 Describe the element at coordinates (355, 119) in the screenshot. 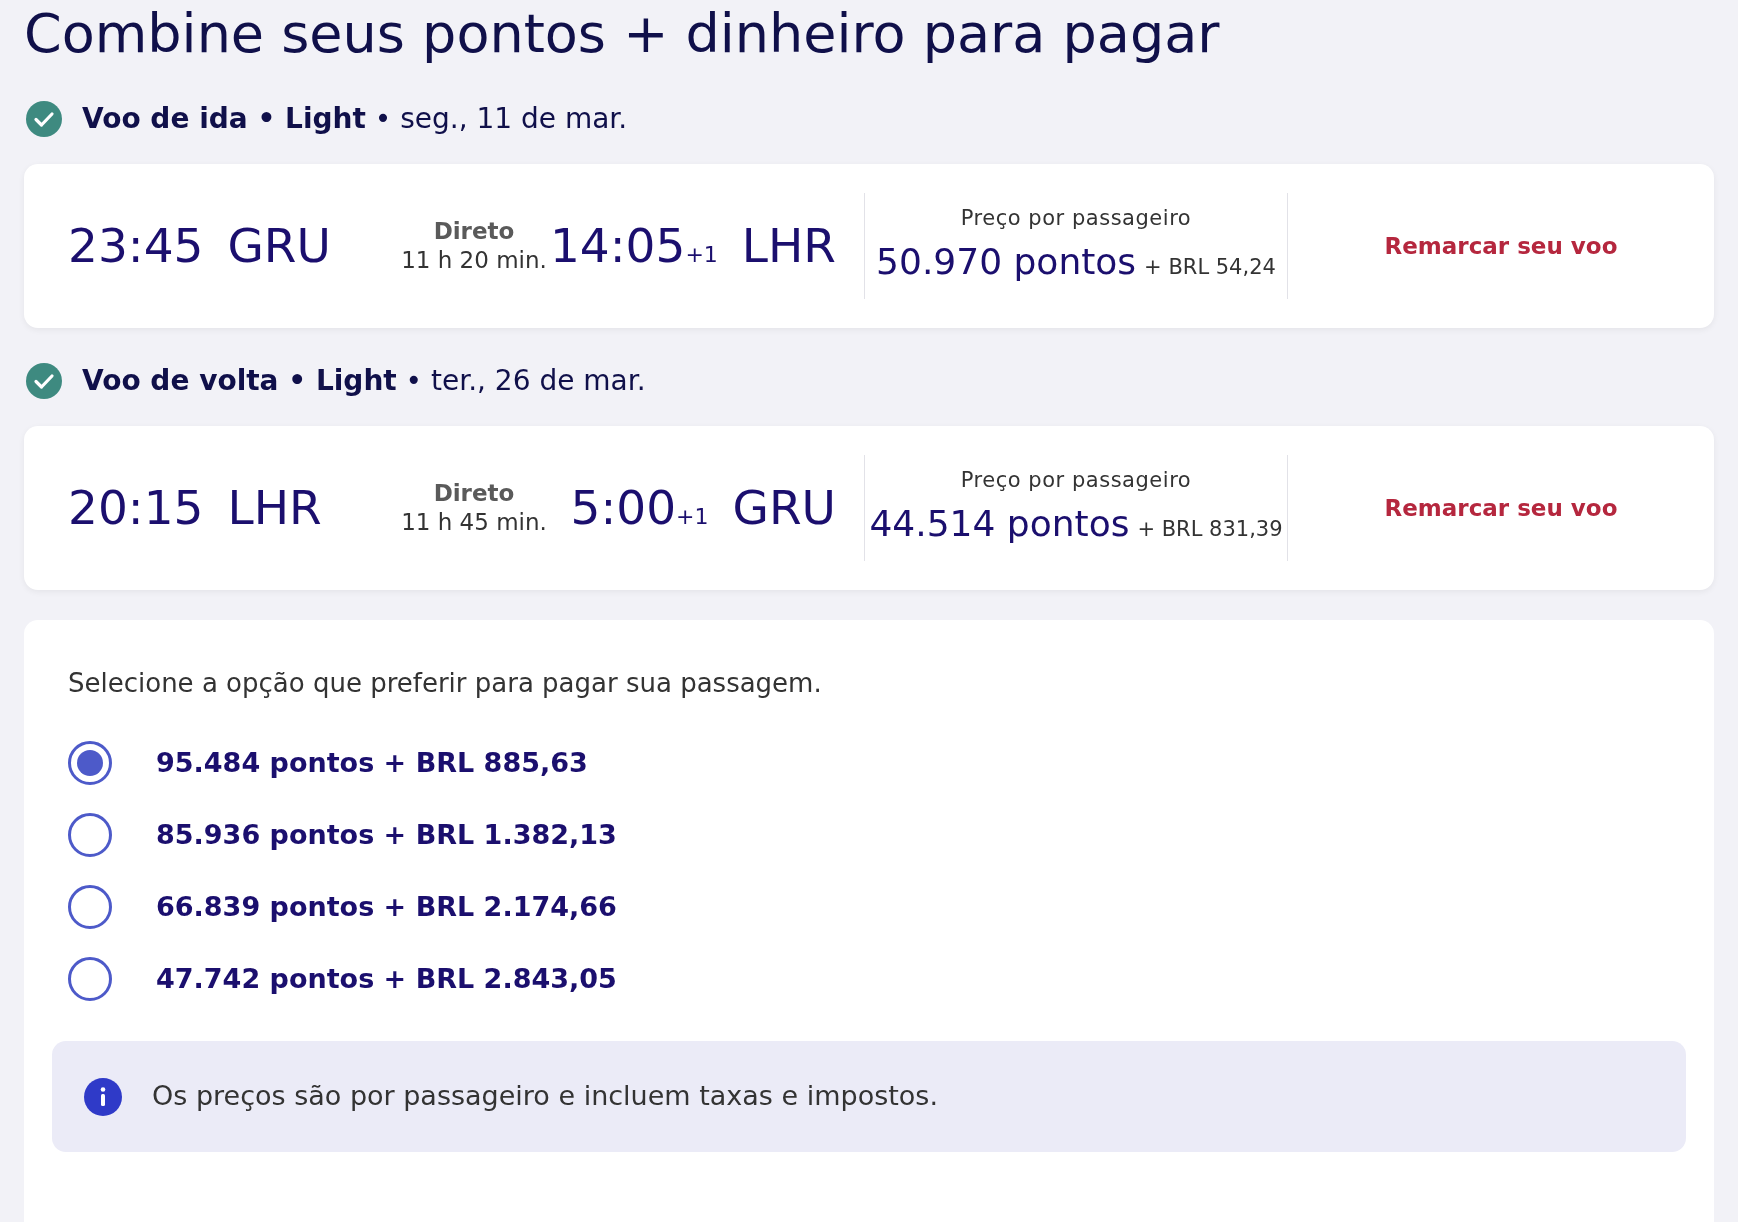

I see `flight-header: Voo de ida • Light • seg., 11 de mar.` at that location.